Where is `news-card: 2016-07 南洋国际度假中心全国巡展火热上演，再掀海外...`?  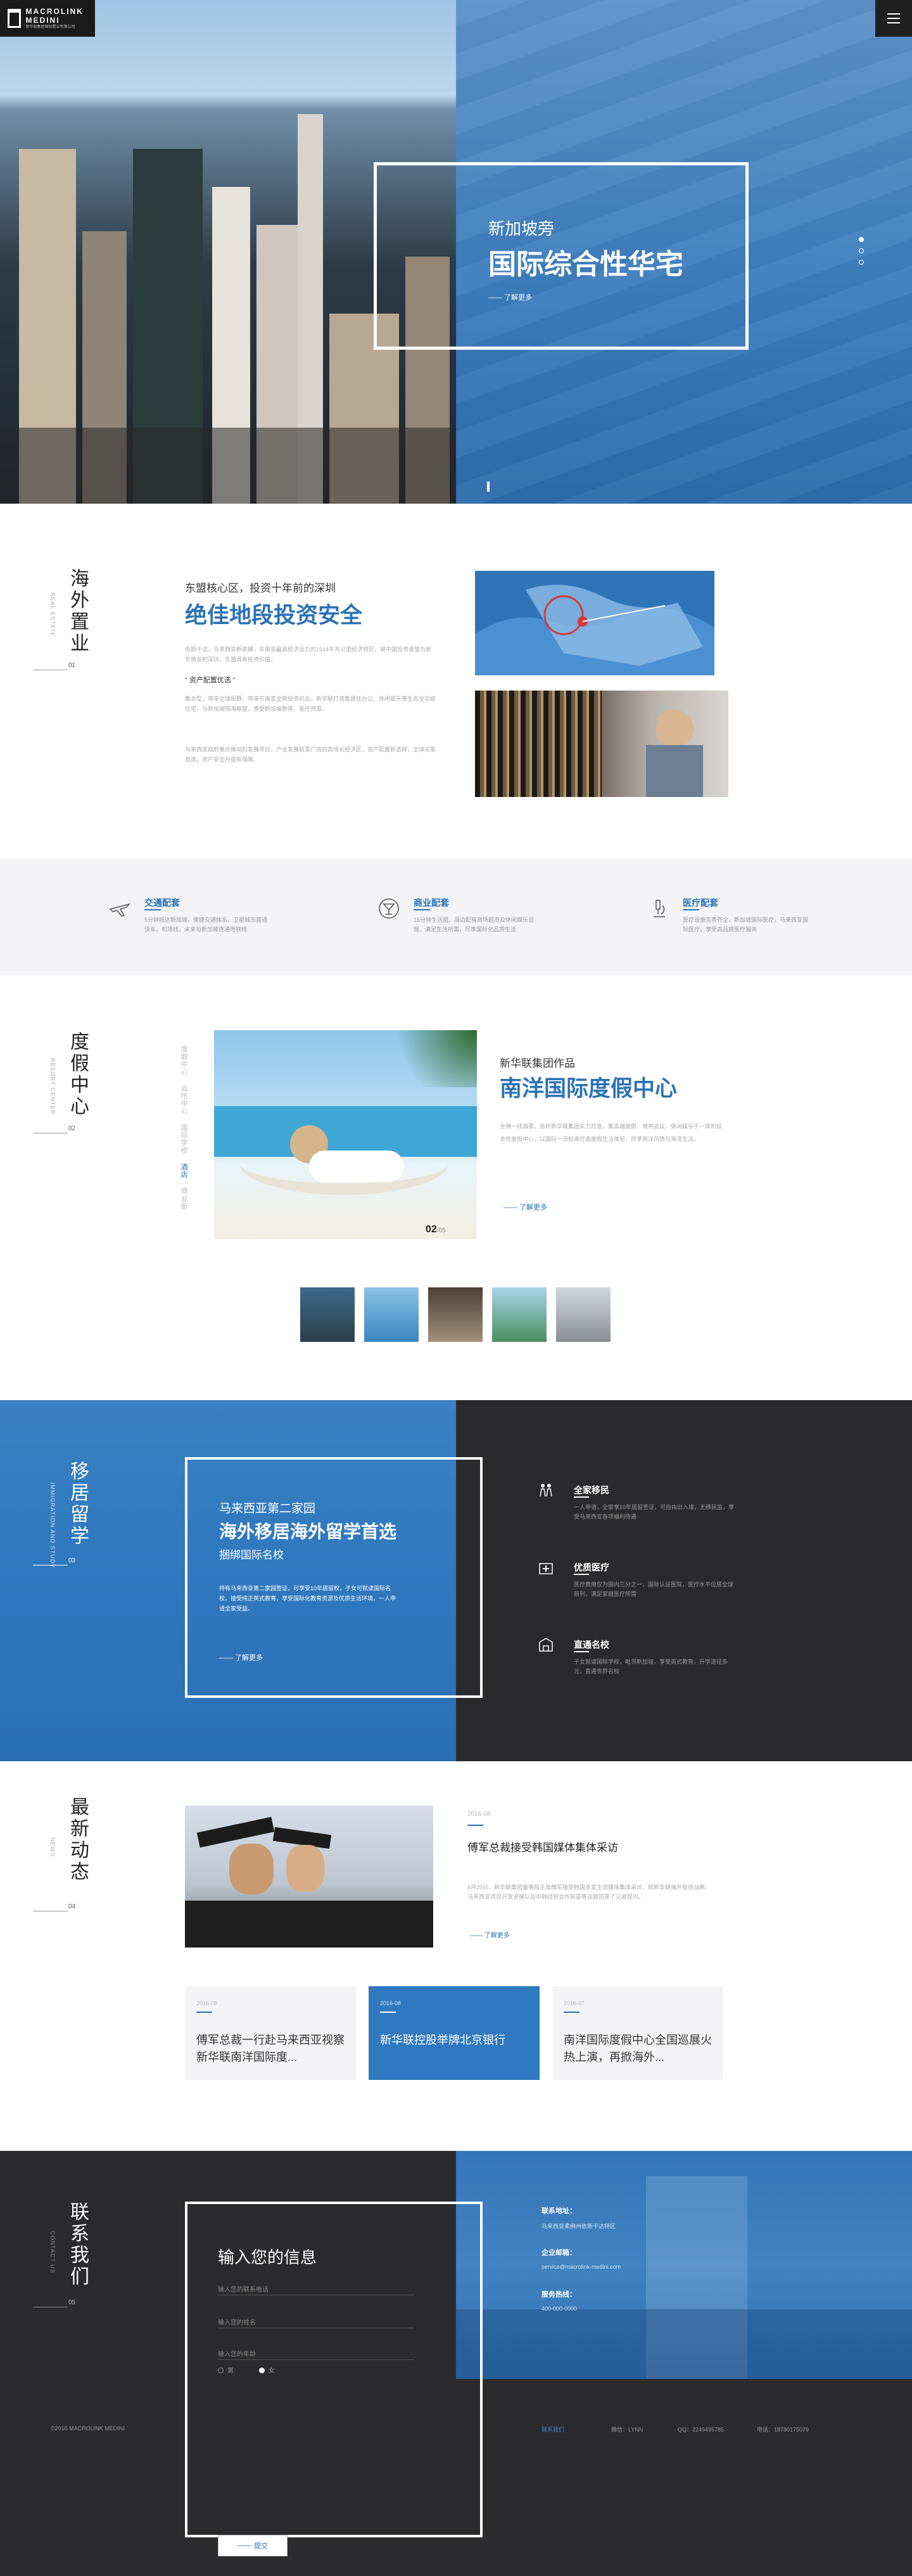 news-card: 2016-07 南洋国际度假中心全国巡展火热上演，再掀海外... is located at coordinates (637, 2033).